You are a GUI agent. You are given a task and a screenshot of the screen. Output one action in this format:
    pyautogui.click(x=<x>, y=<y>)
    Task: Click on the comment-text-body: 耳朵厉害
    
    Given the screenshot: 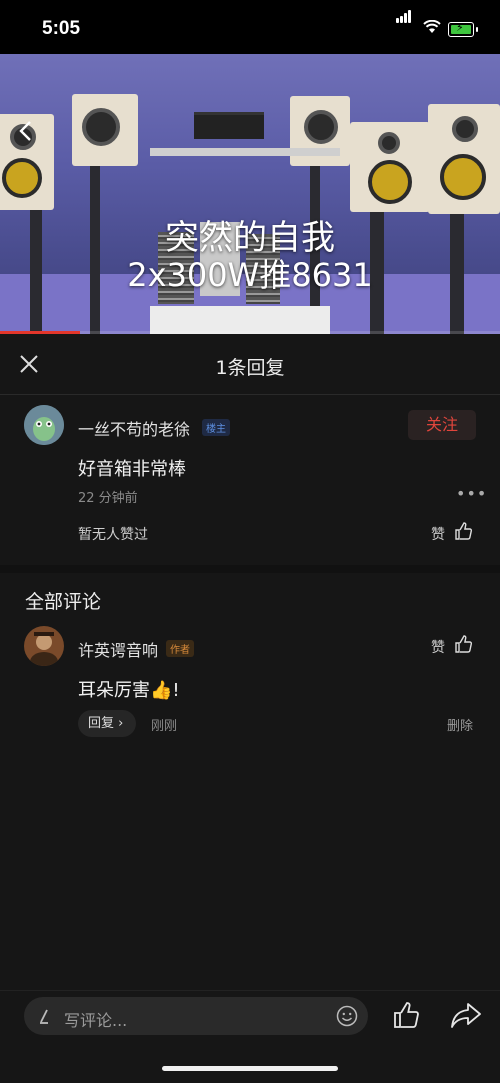 What is the action you would take?
    pyautogui.click(x=114, y=690)
    